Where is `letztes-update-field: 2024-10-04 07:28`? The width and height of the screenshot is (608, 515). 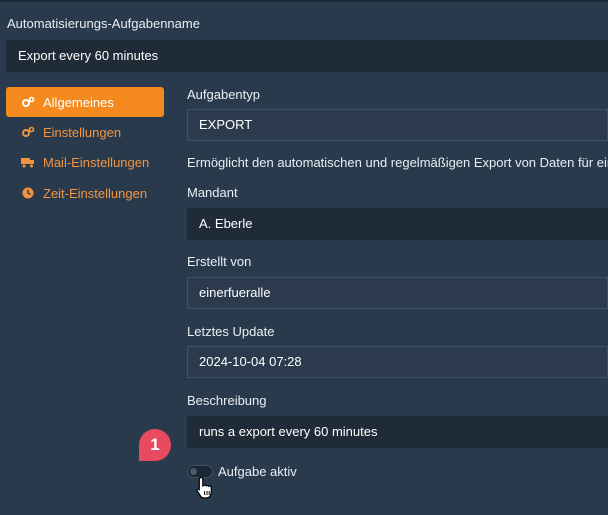
letztes-update-field: 2024-10-04 07:28 is located at coordinates (397, 362).